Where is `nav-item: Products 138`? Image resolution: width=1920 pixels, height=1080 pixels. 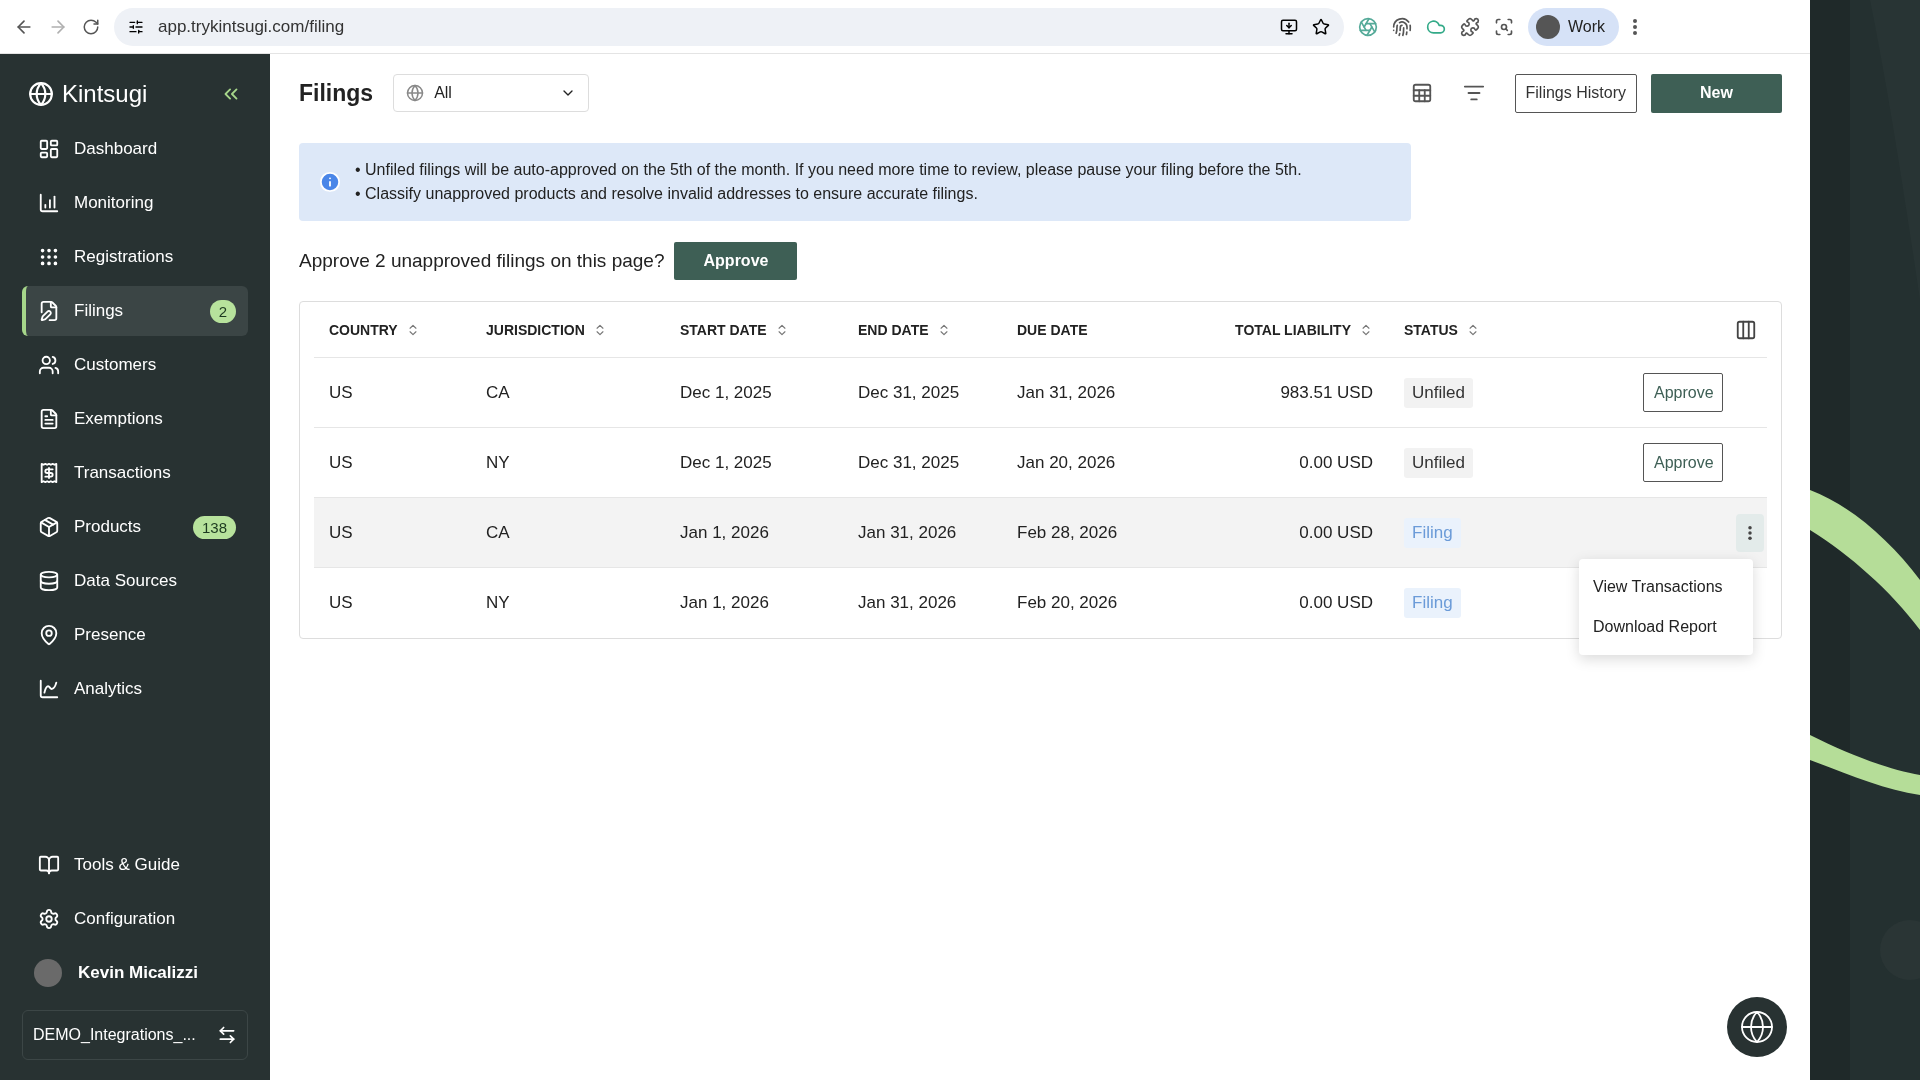
nav-item: Products 138 is located at coordinates (135, 527).